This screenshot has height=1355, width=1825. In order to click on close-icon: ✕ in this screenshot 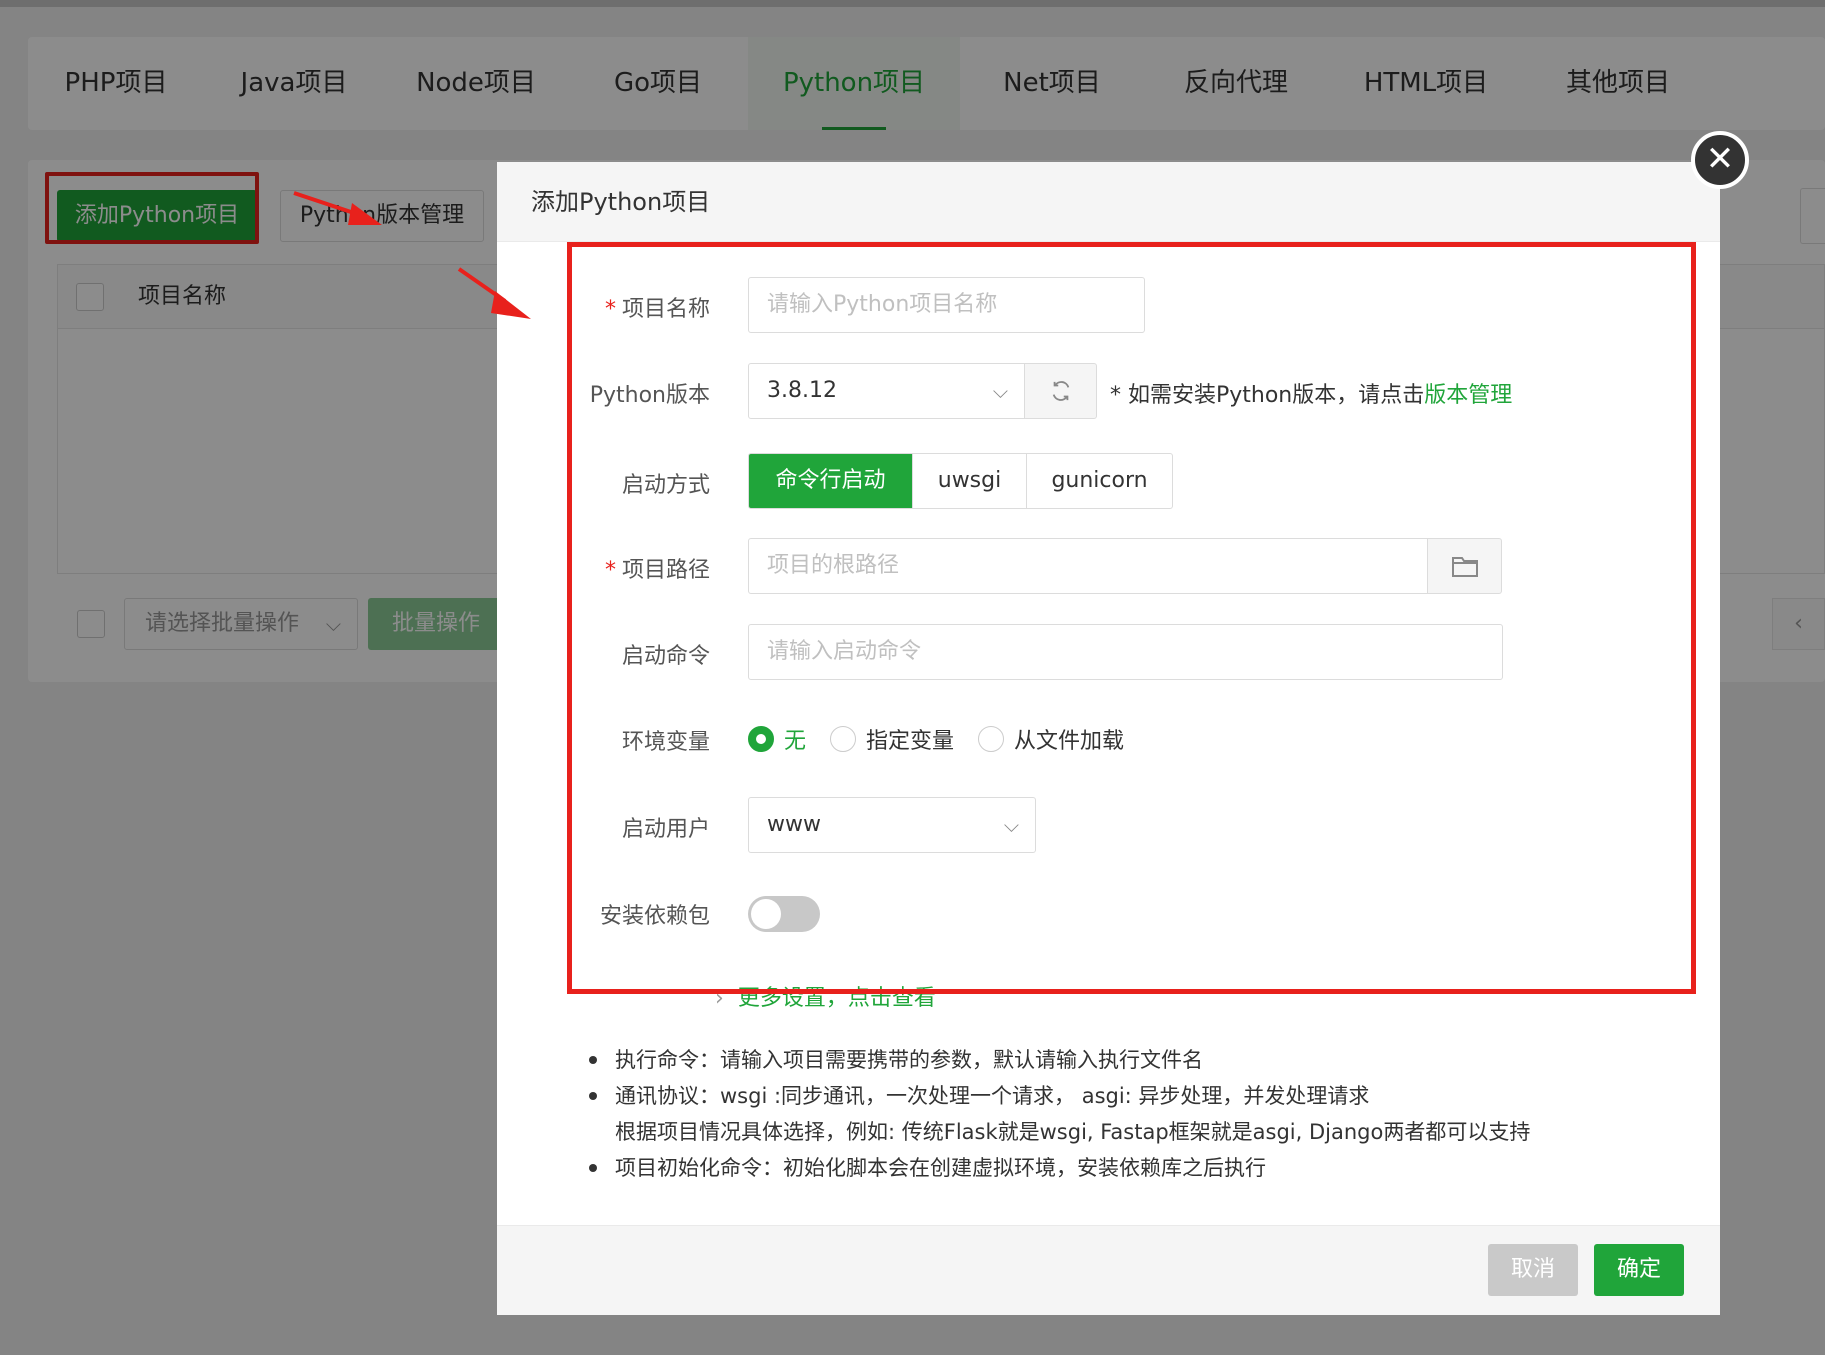, I will do `click(1720, 160)`.